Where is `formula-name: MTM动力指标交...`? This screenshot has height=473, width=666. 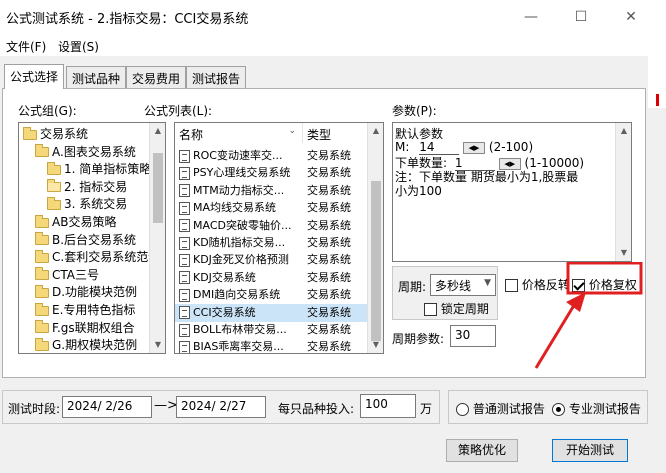 formula-name: MTM动力指标交... is located at coordinates (239, 190).